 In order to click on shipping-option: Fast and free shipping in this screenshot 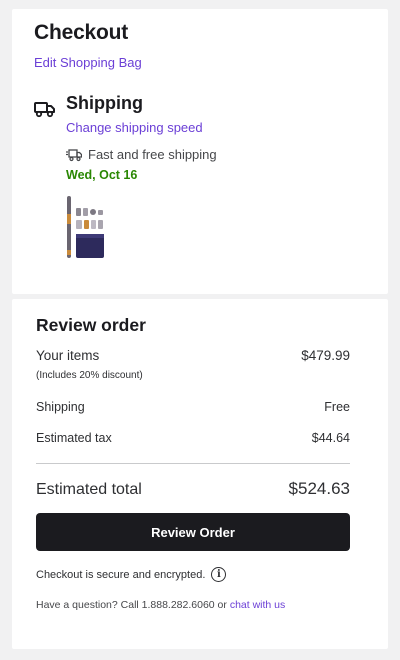, I will do `click(141, 154)`.